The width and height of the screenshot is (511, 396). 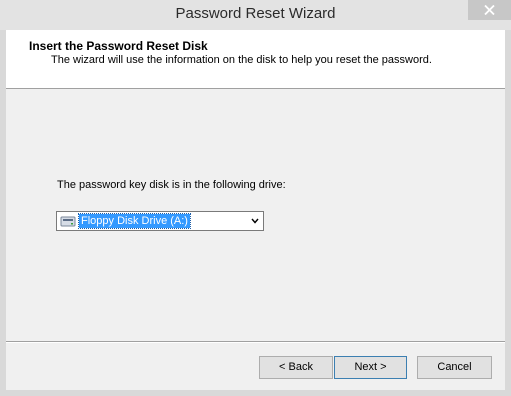 I want to click on back-button: < Back, so click(x=296, y=367).